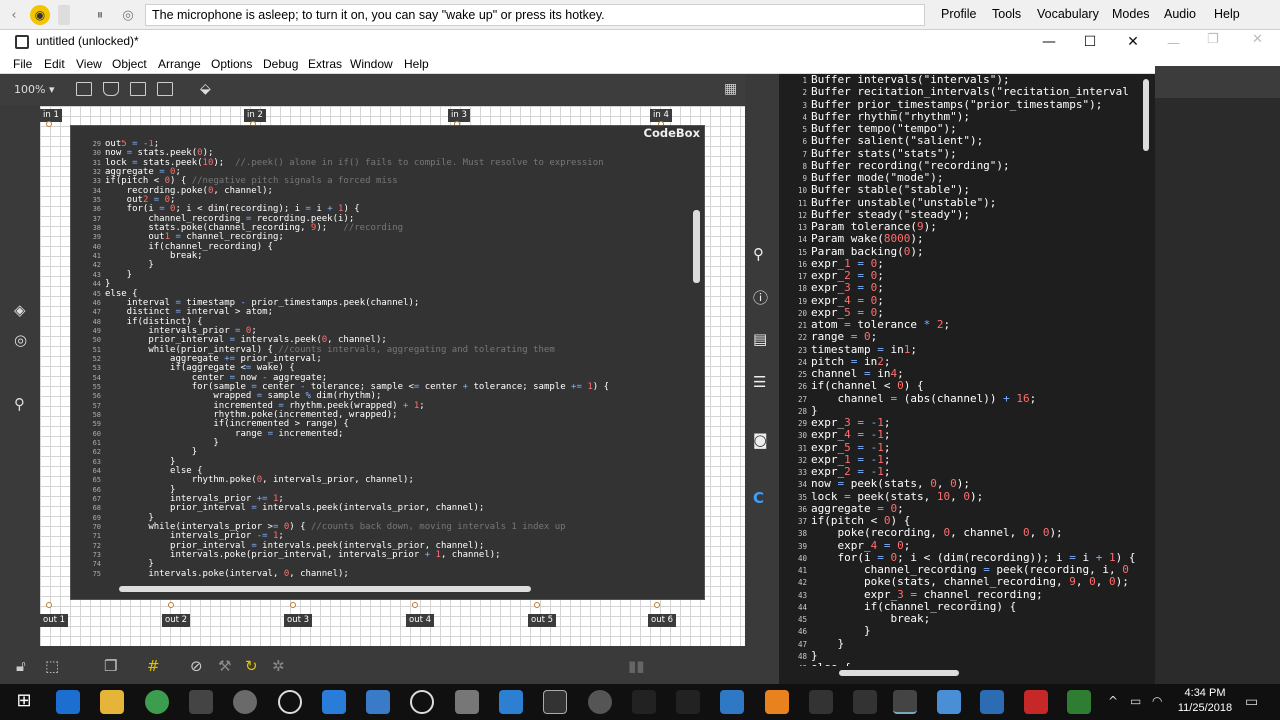 This screenshot has width=1280, height=720. Describe the element at coordinates (153, 666) in the screenshot. I see `grid-snap-icon: #` at that location.